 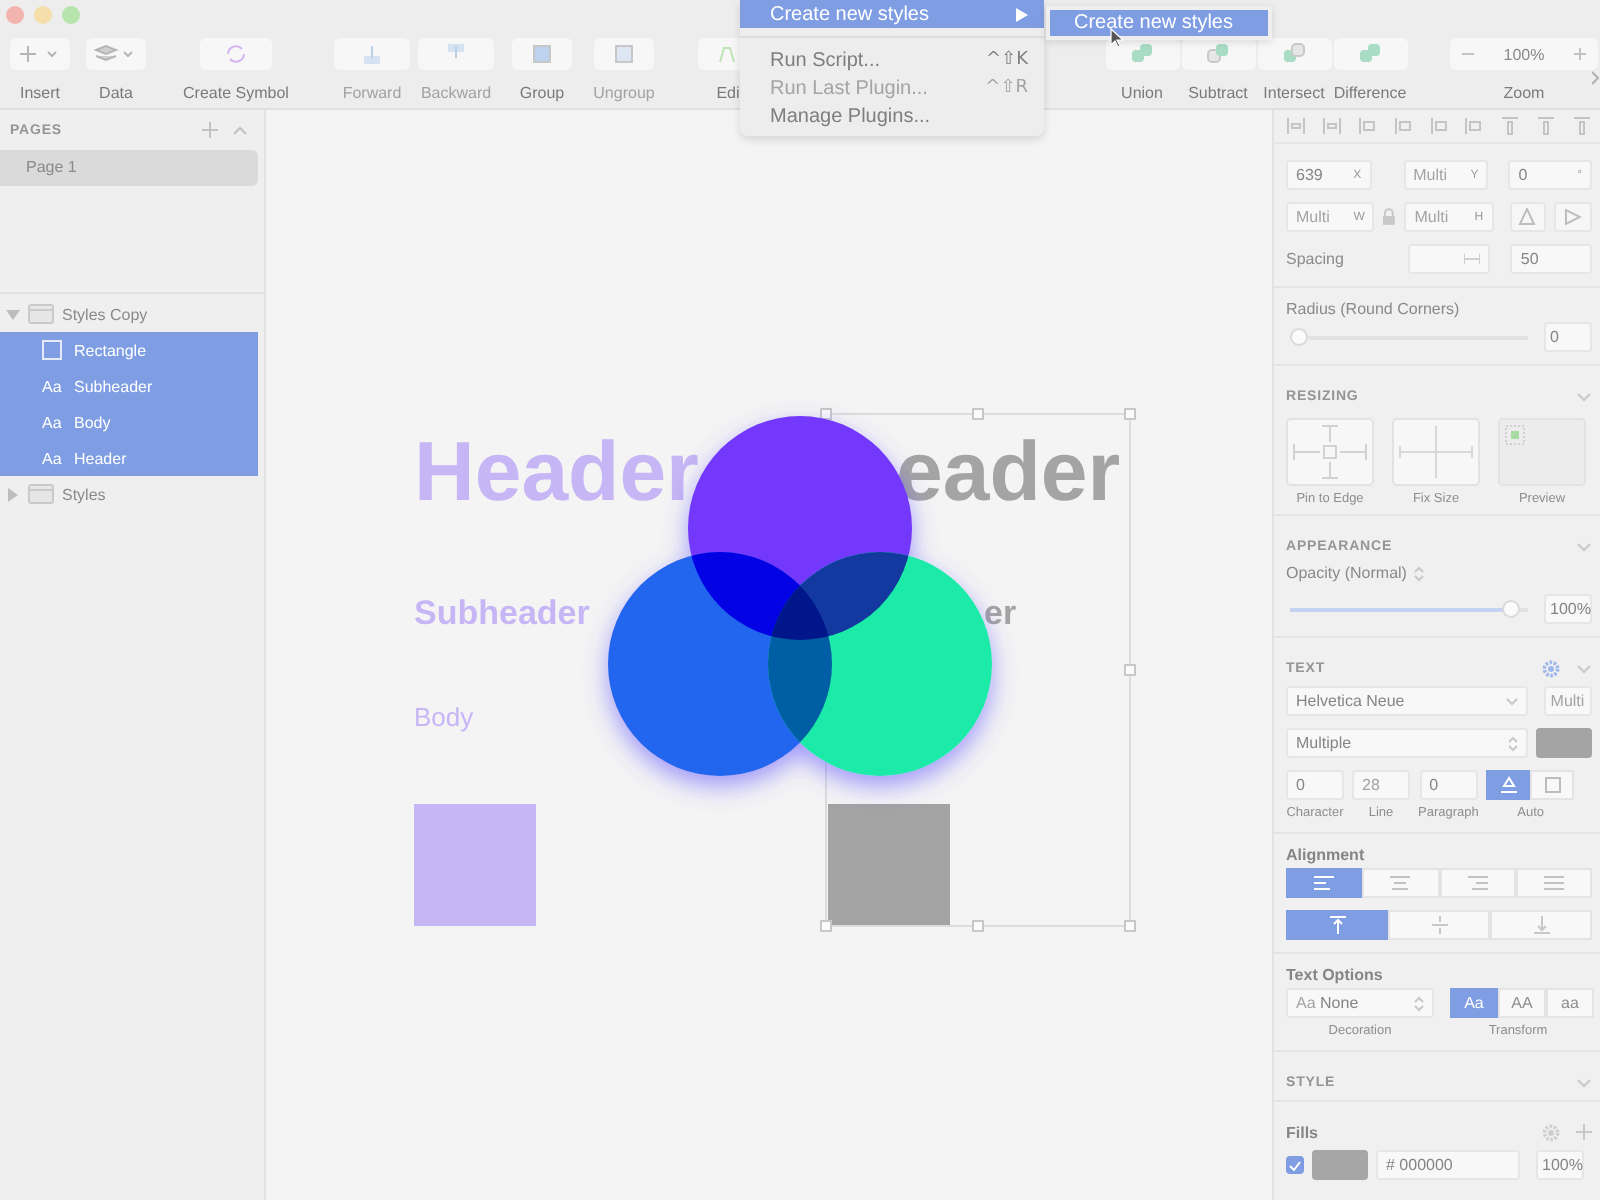 I want to click on align-left-button, so click(x=1324, y=883).